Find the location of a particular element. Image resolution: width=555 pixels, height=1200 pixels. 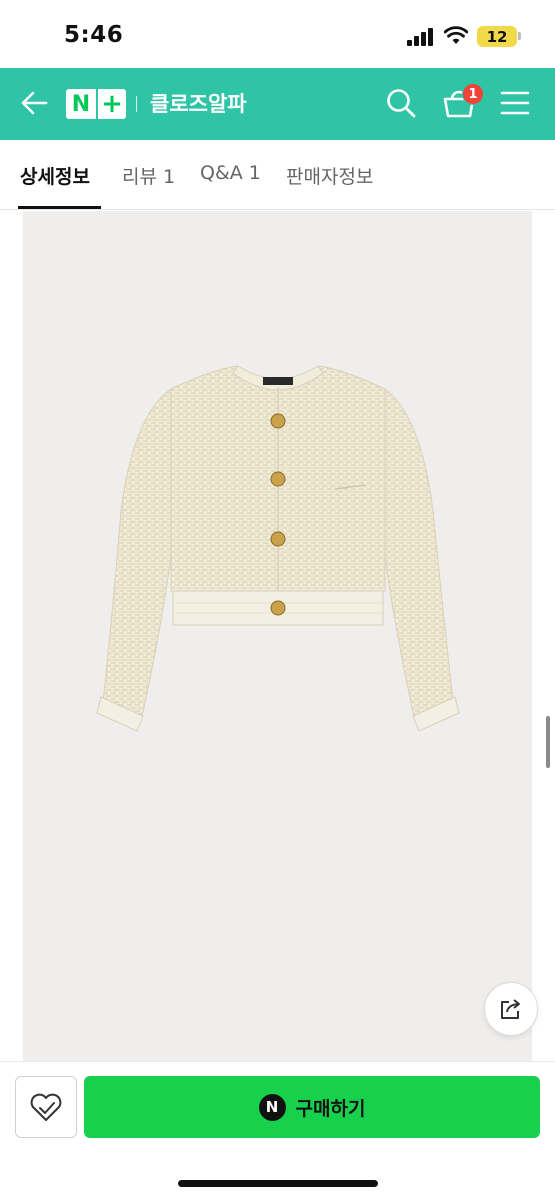

share-button is located at coordinates (511, 1009).